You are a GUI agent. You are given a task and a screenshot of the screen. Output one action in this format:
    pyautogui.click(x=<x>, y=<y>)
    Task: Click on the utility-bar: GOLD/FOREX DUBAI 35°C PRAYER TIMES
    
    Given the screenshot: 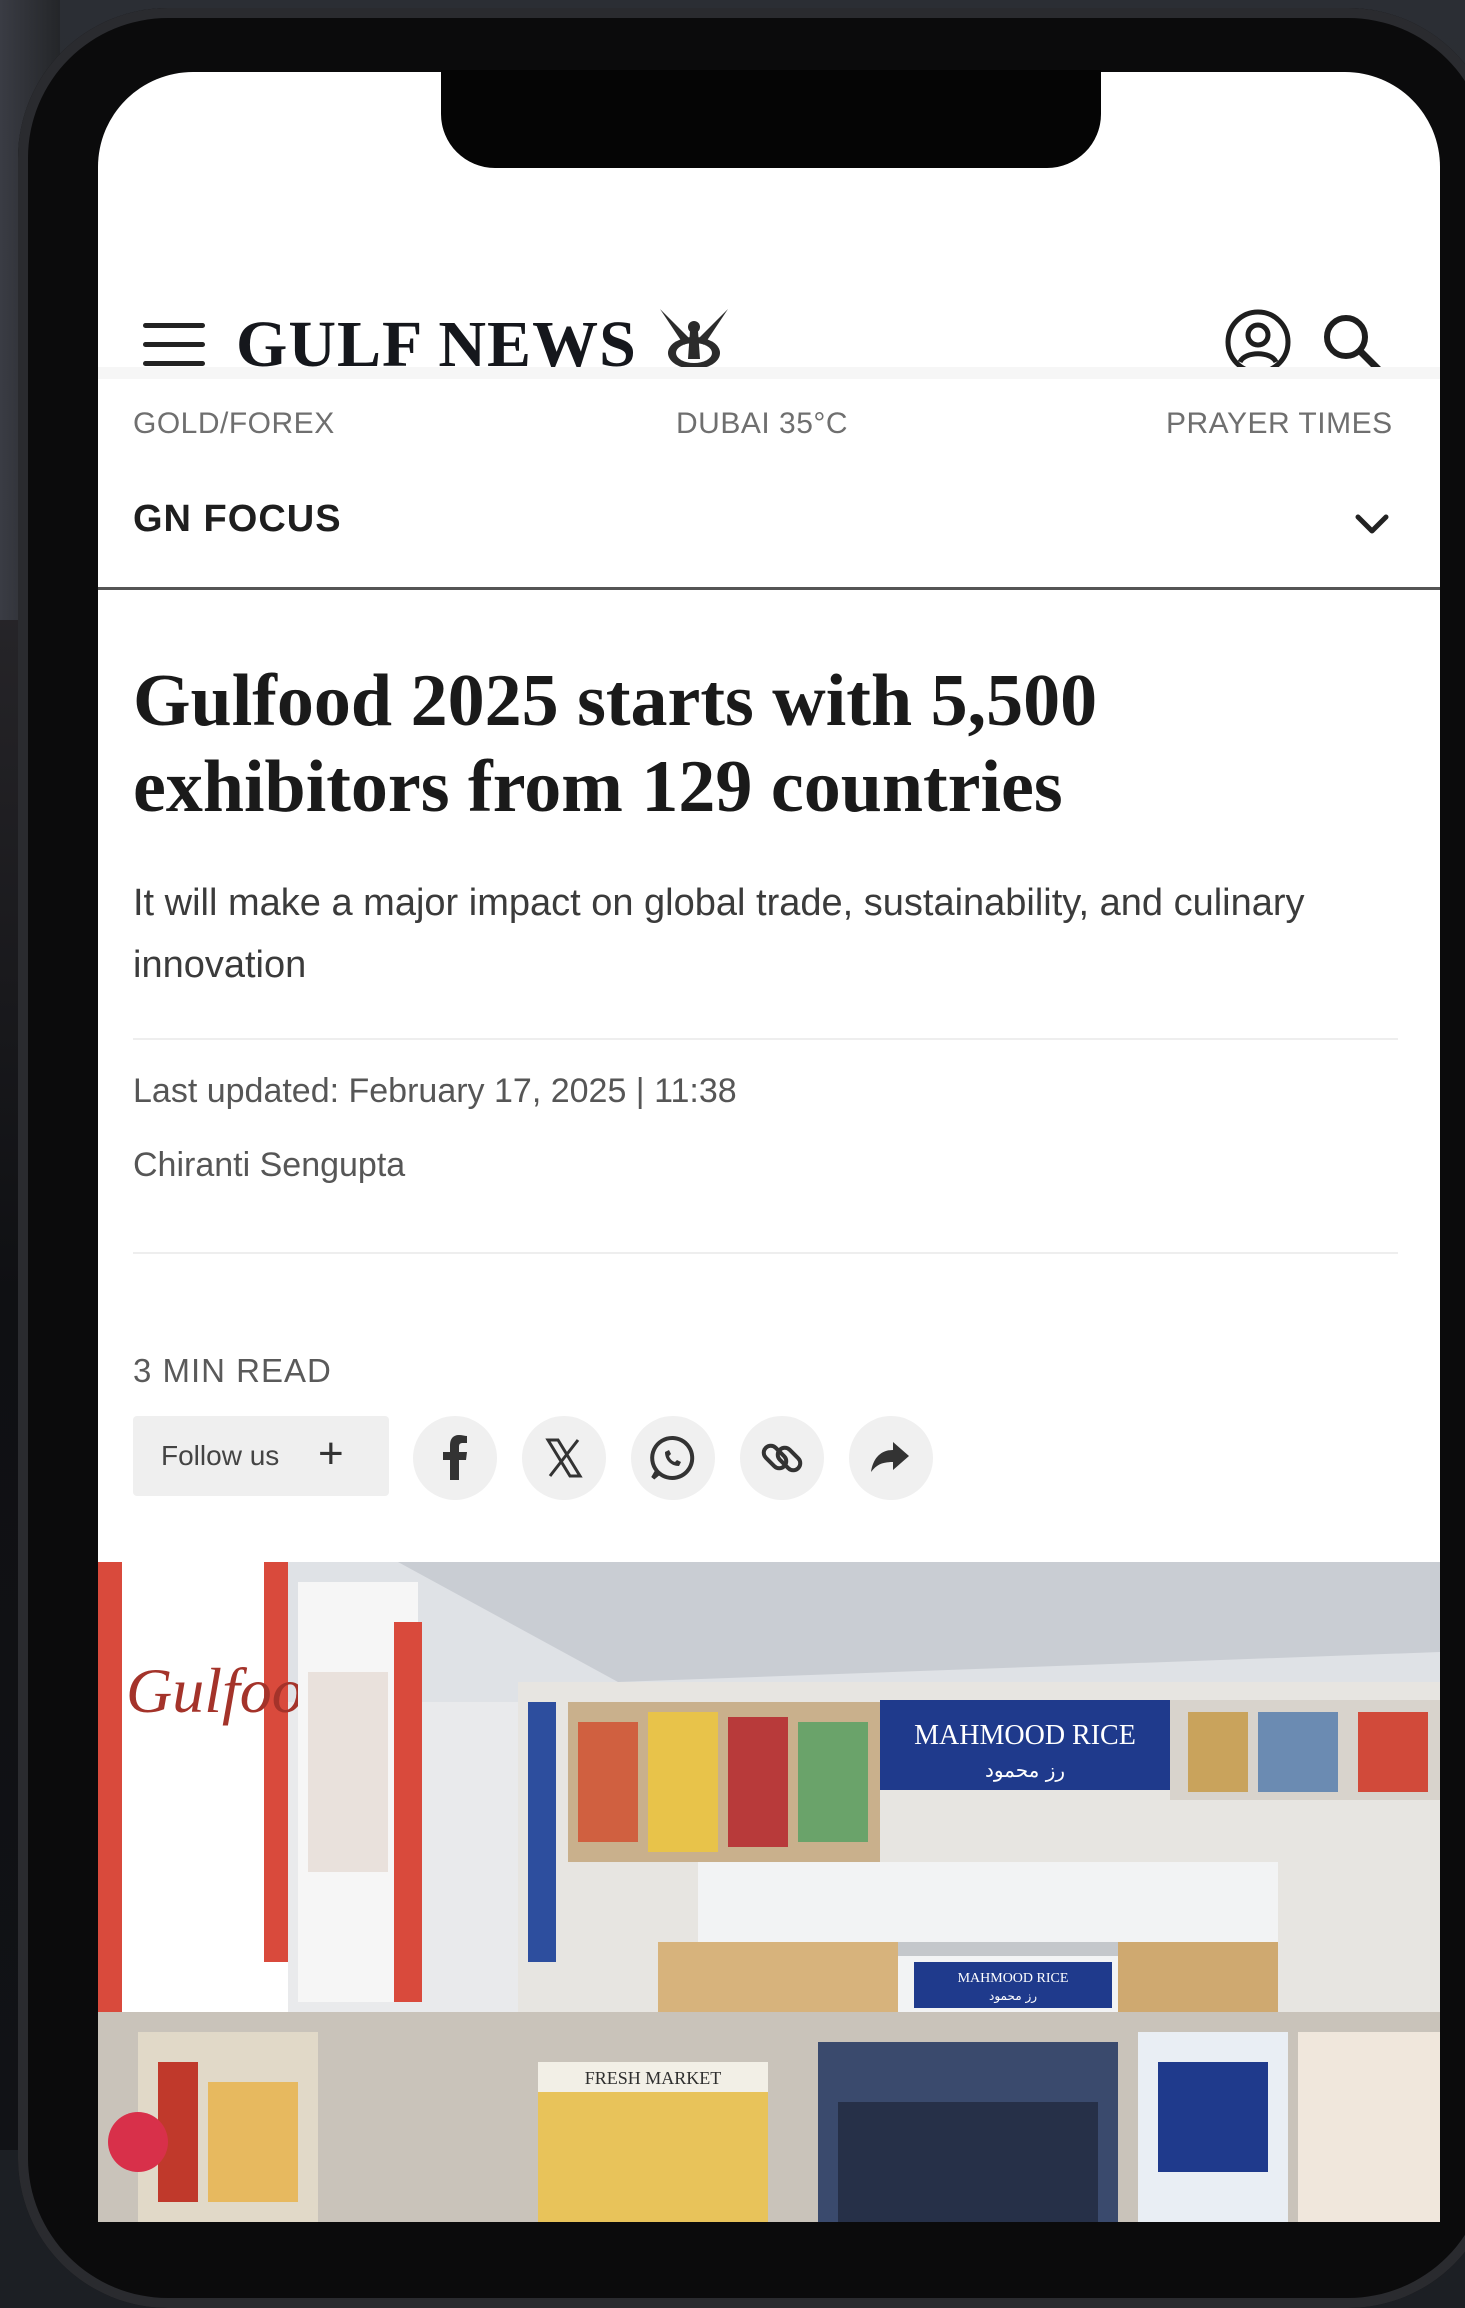 What is the action you would take?
    pyautogui.click(x=769, y=413)
    